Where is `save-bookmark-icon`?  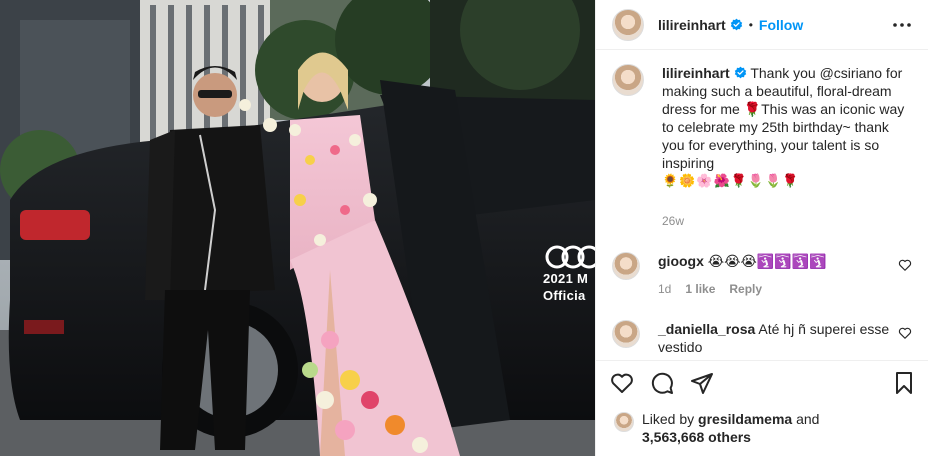
save-bookmark-icon is located at coordinates (904, 383).